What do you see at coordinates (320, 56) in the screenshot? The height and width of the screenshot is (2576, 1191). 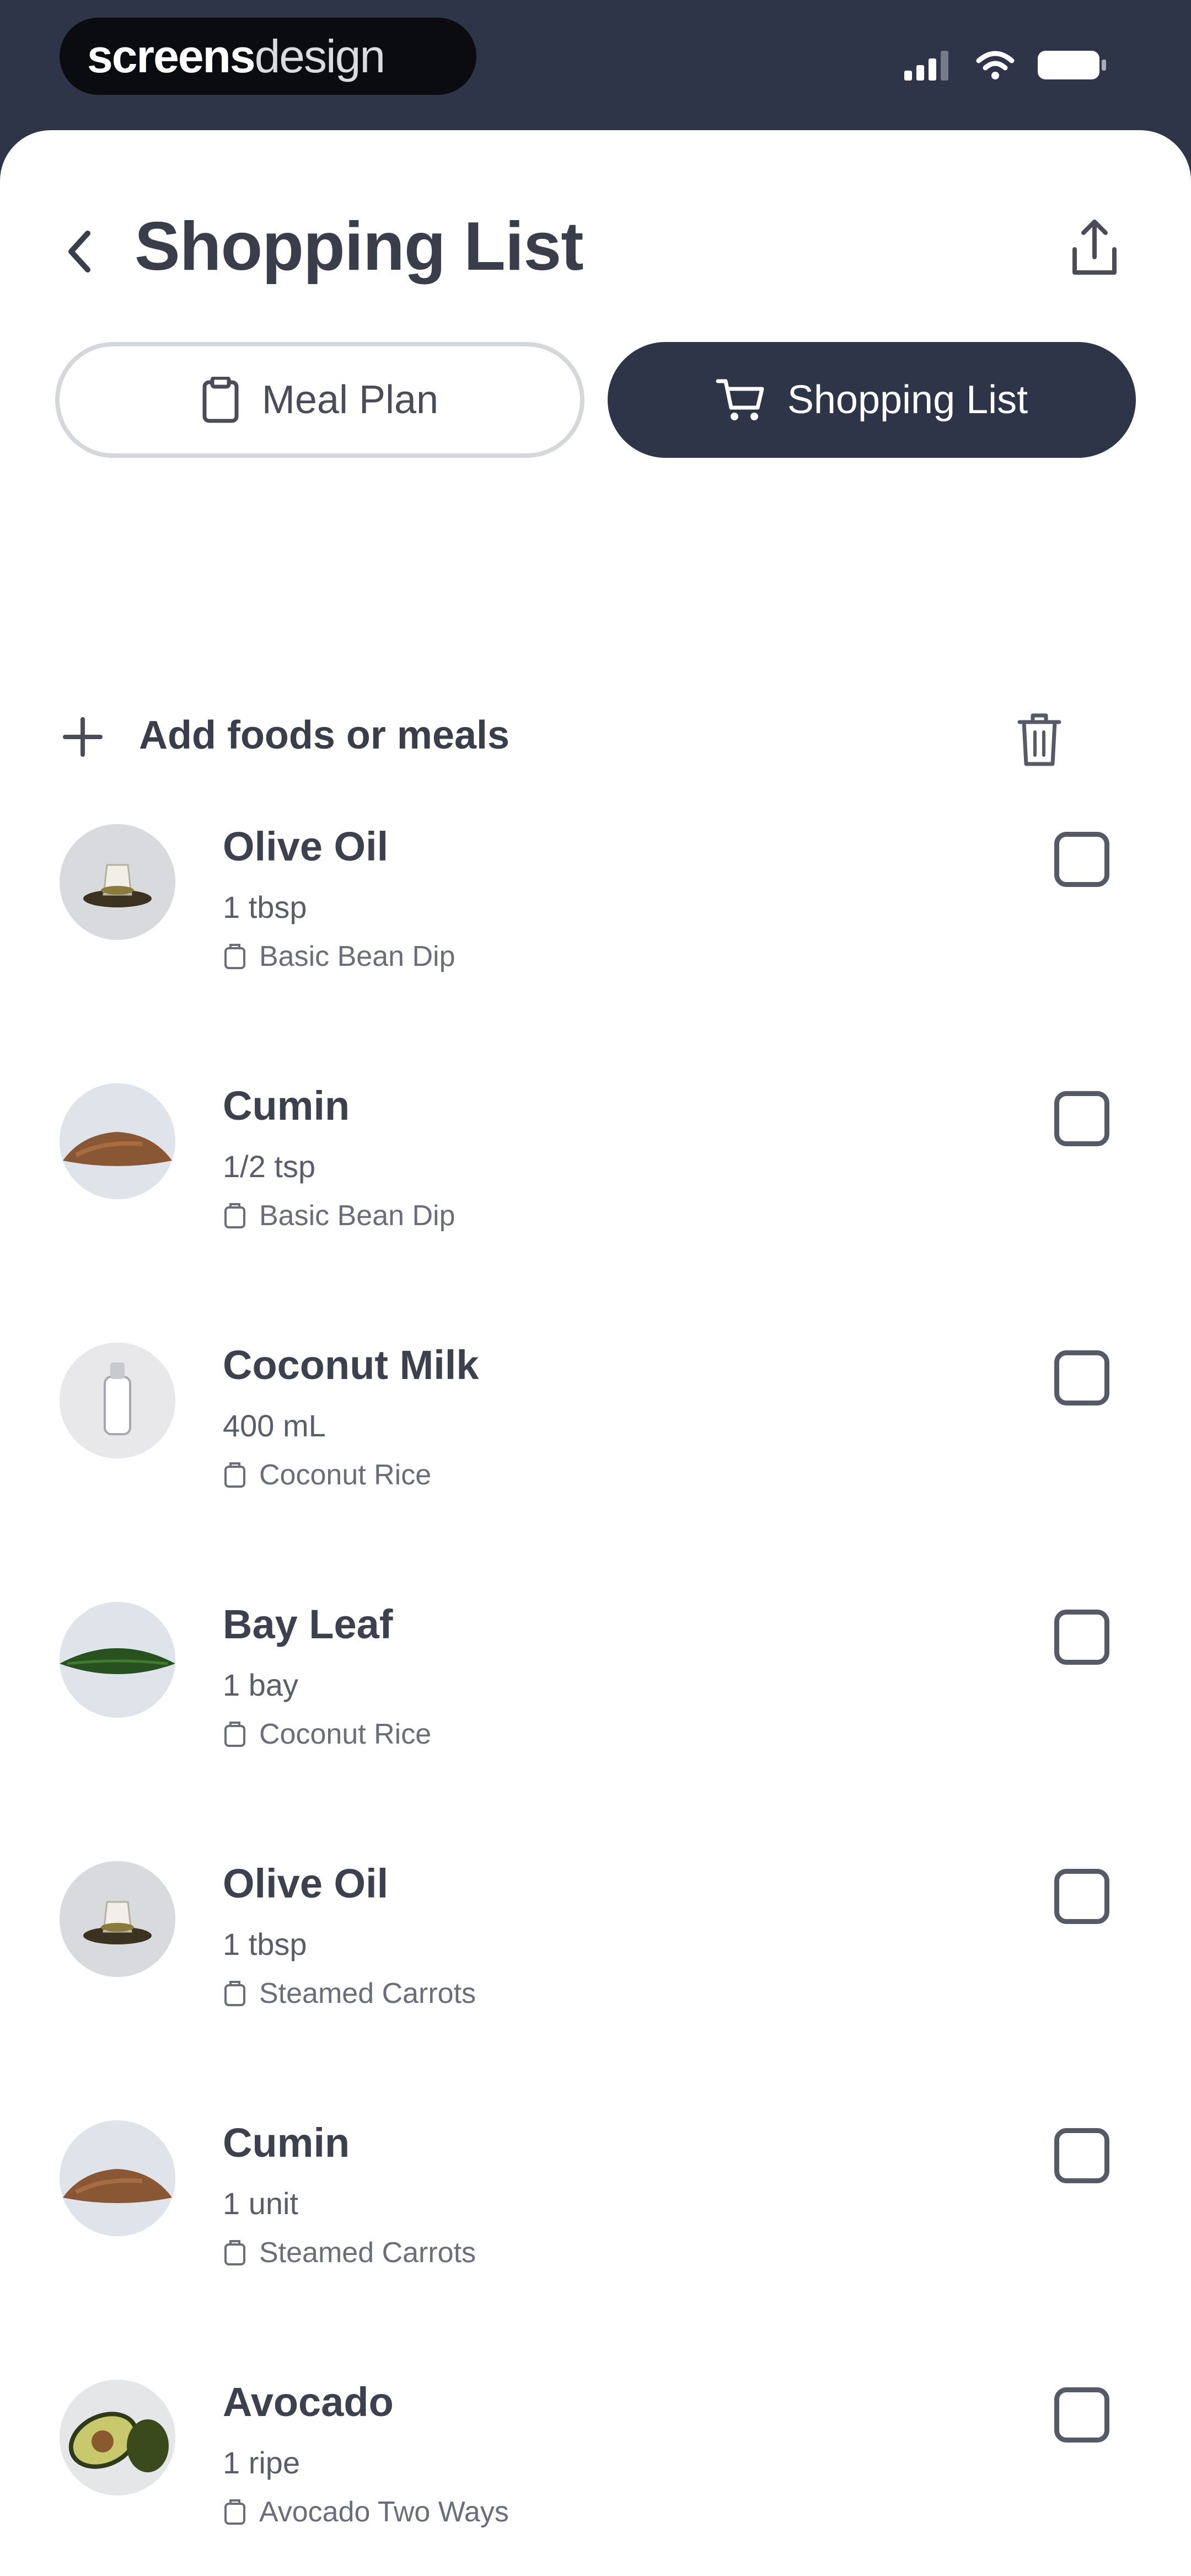 I see `brand-secondary: design` at bounding box center [320, 56].